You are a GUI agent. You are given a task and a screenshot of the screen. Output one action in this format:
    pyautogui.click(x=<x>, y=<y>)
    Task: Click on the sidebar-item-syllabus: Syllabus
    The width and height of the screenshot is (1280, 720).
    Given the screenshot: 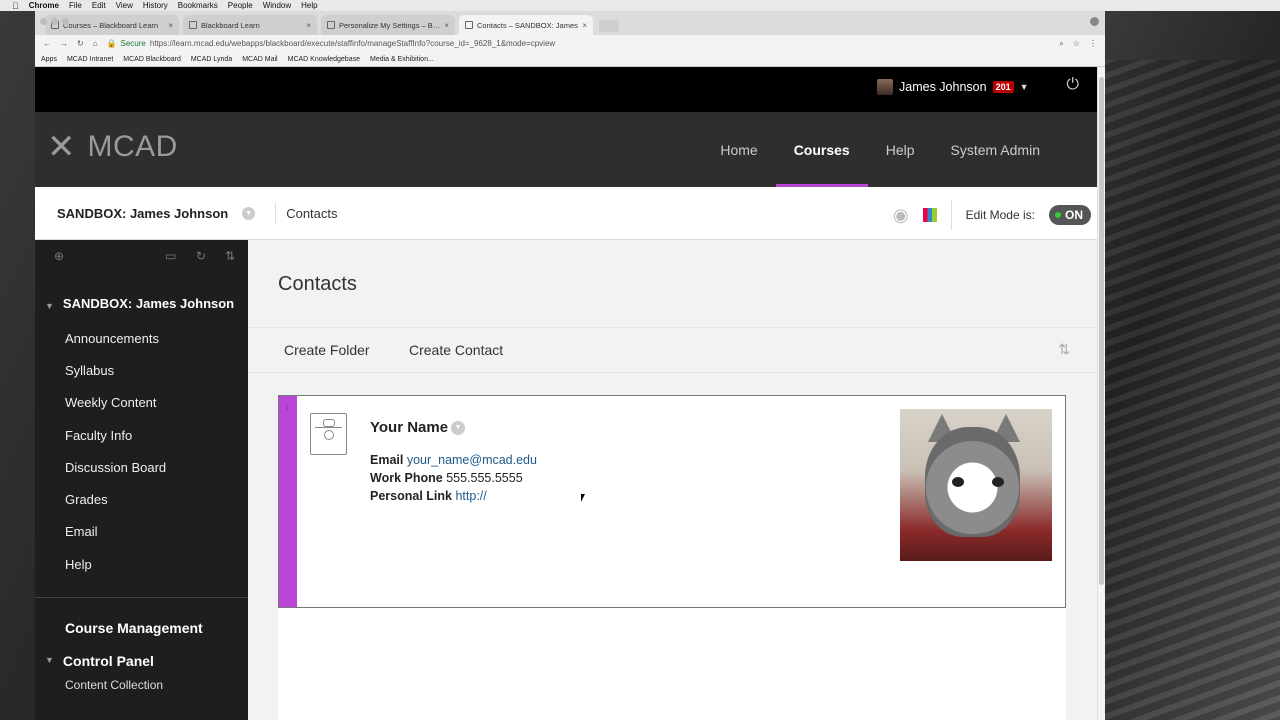 What is the action you would take?
    pyautogui.click(x=141, y=370)
    